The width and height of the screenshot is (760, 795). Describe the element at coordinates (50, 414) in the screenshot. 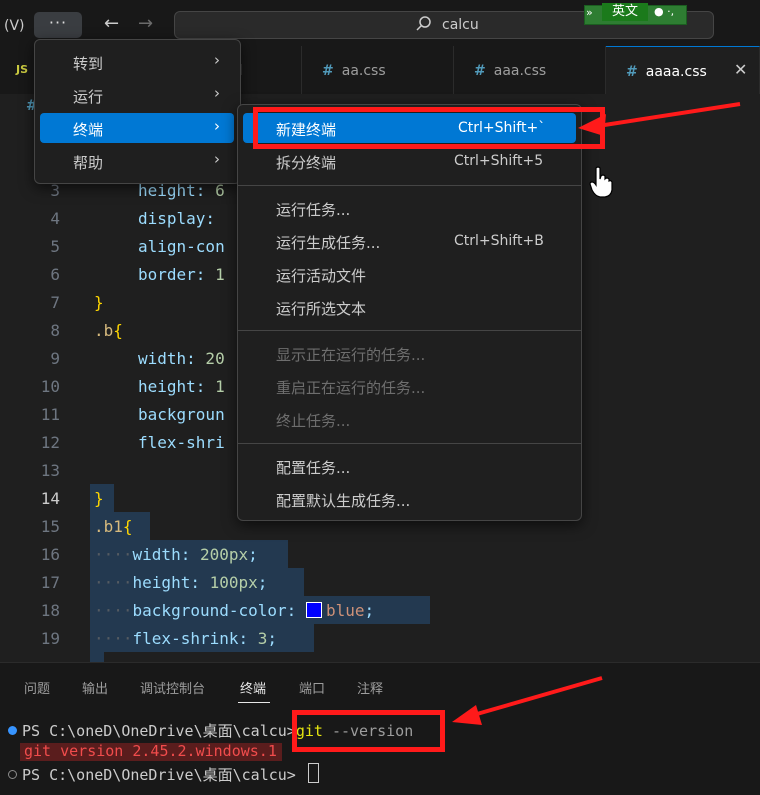

I see `line-number: 11` at that location.